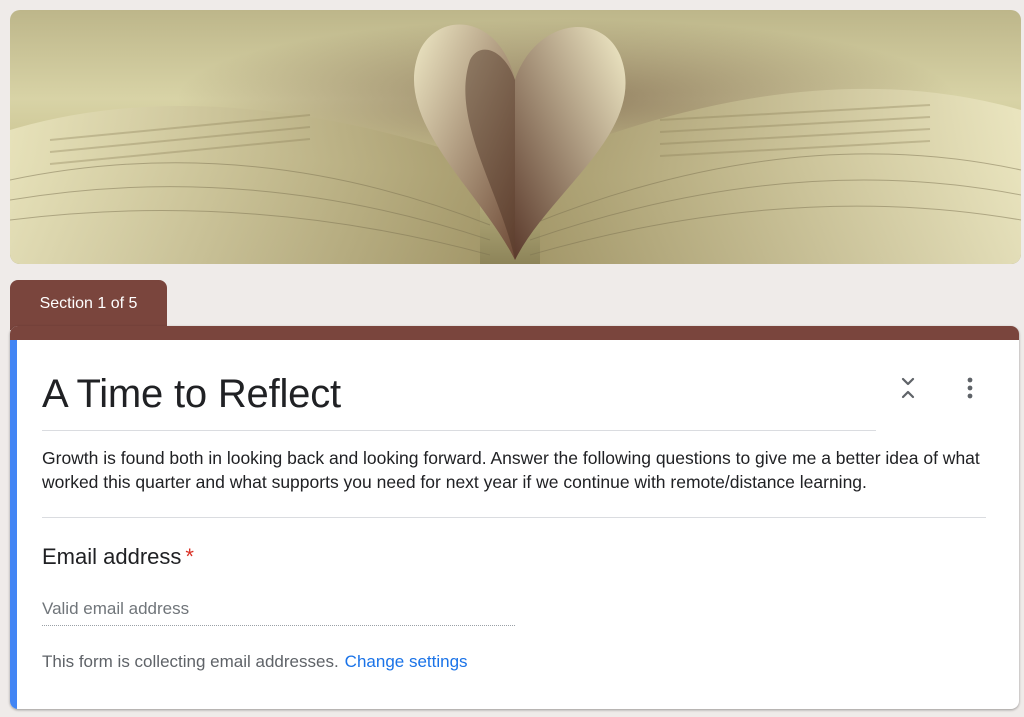 The width and height of the screenshot is (1024, 717). I want to click on email-question-title: Email address *, so click(118, 557).